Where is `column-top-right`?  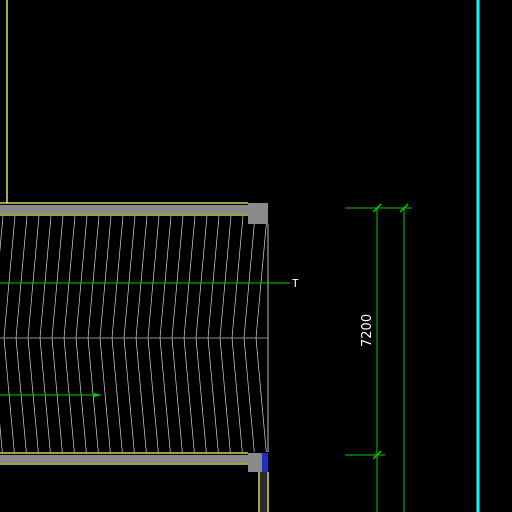
column-top-right is located at coordinates (258, 213).